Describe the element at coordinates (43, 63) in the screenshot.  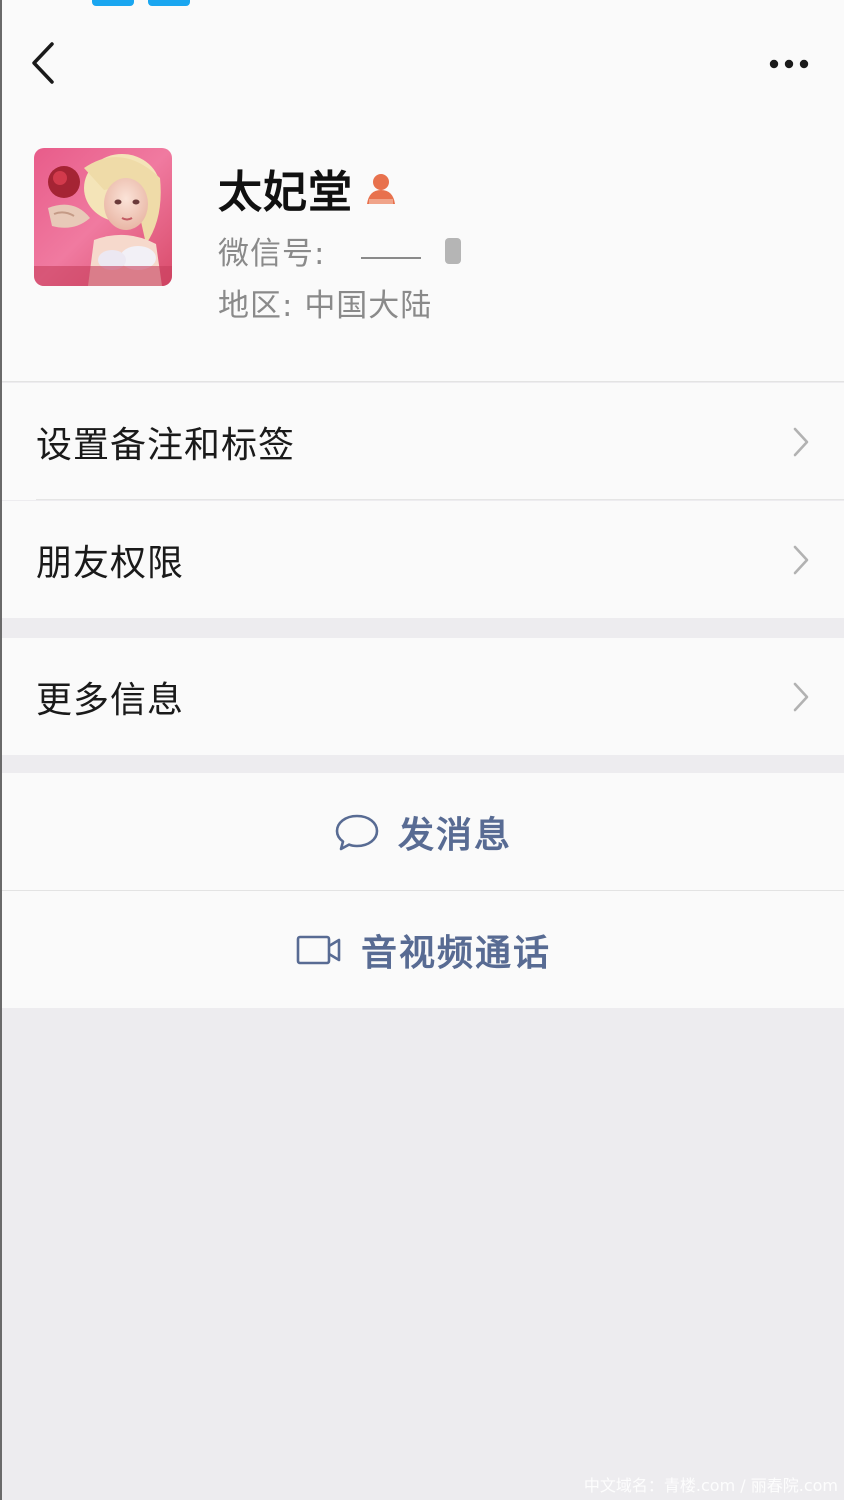
I see `chevron-left-icon` at that location.